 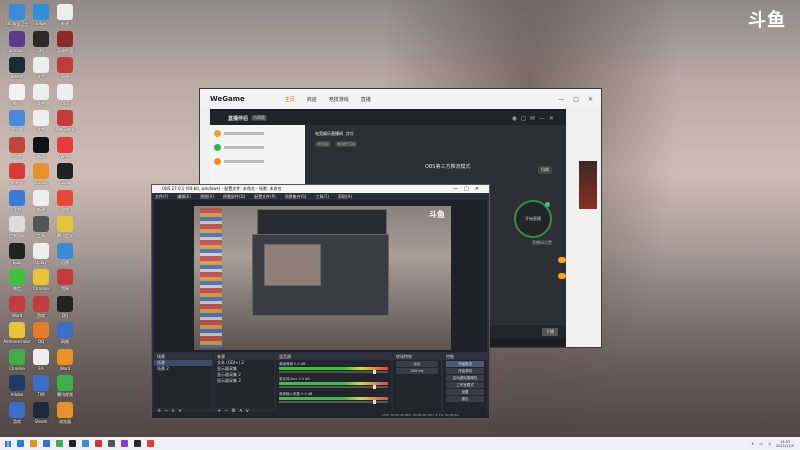 What do you see at coordinates (65, 257) in the screenshot?
I see `desktop-icon: 迅雷` at bounding box center [65, 257].